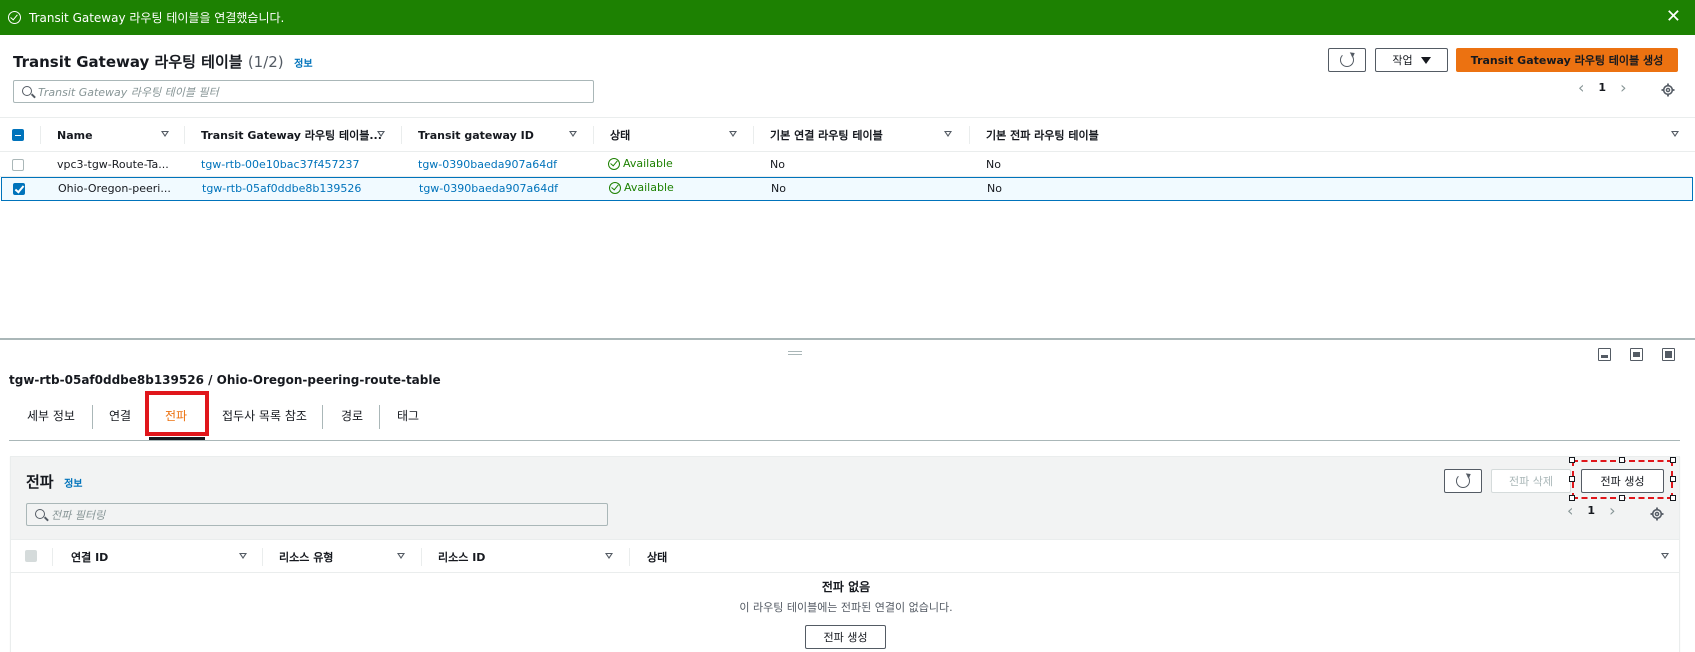  I want to click on side-panel-icon, so click(1636, 354).